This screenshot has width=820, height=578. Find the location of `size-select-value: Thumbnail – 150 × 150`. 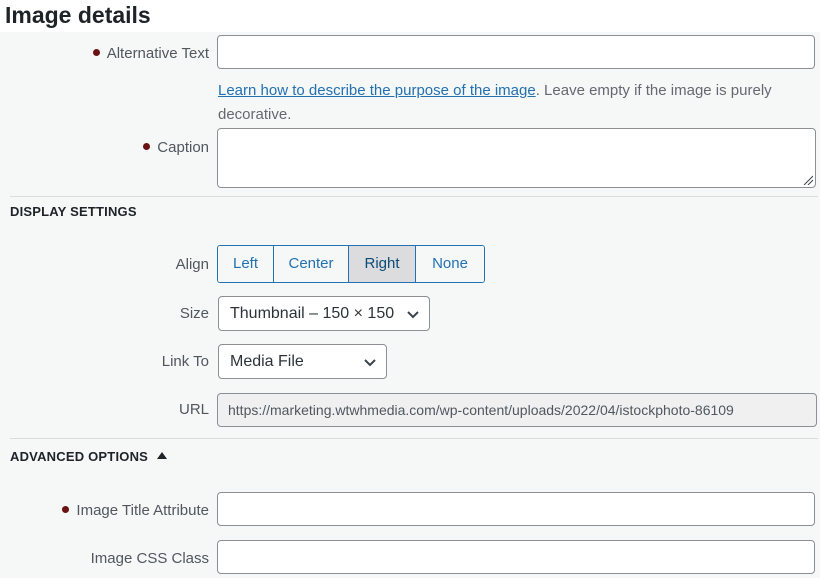

size-select-value: Thumbnail – 150 × 150 is located at coordinates (312, 313).